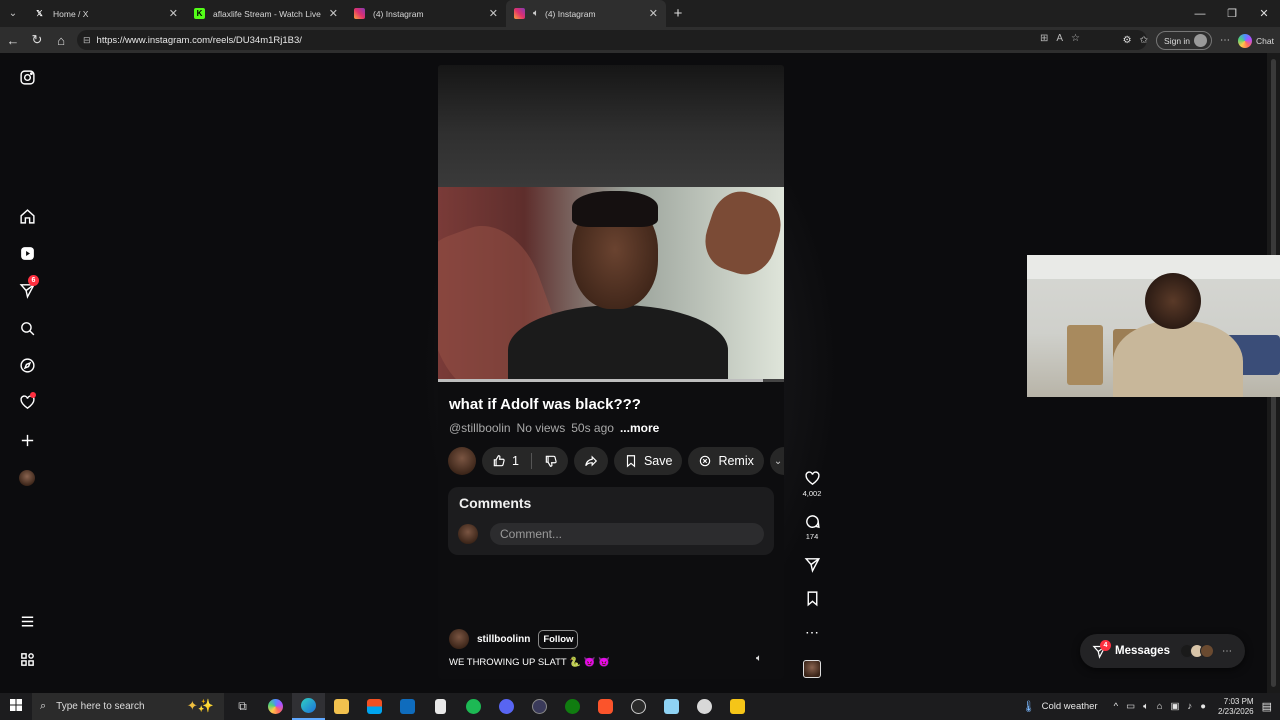  Describe the element at coordinates (539, 706) in the screenshot. I see `media-app-icon` at that location.